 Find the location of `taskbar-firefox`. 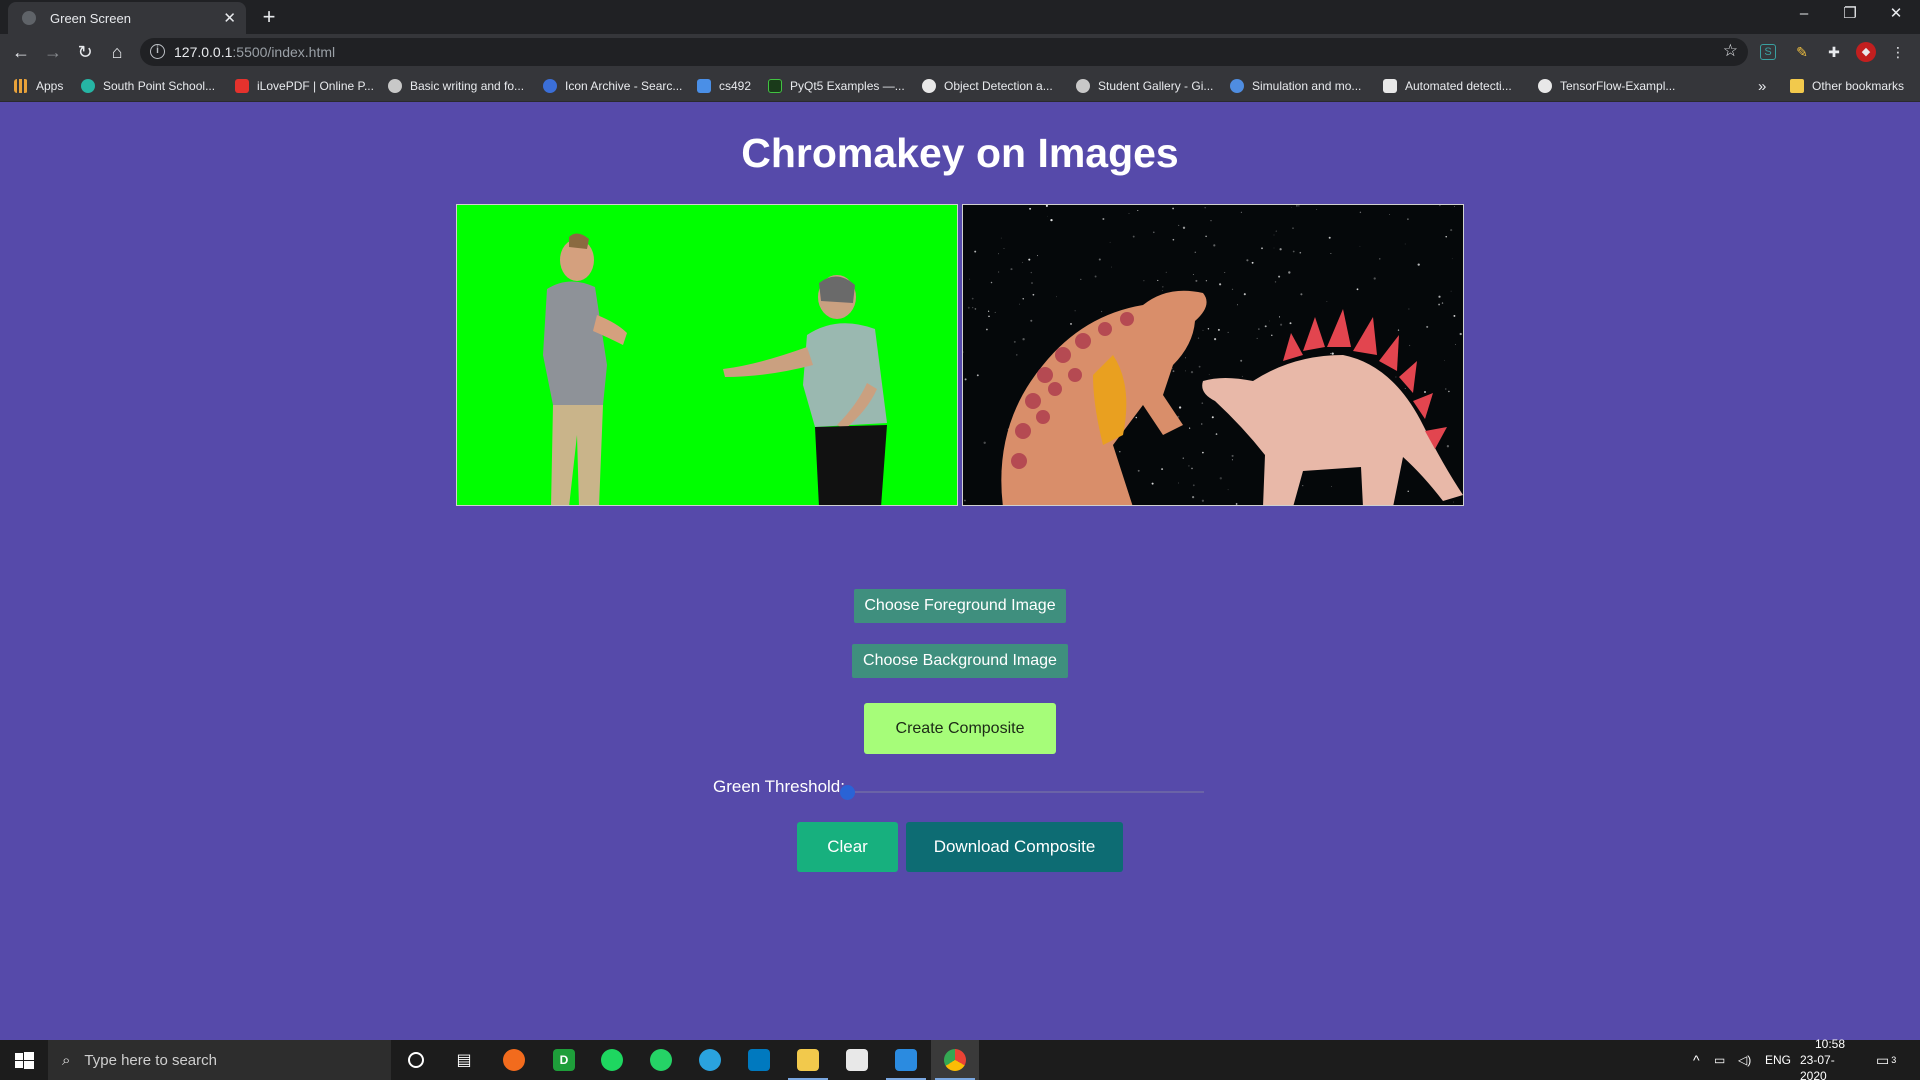

taskbar-firefox is located at coordinates (514, 1060).